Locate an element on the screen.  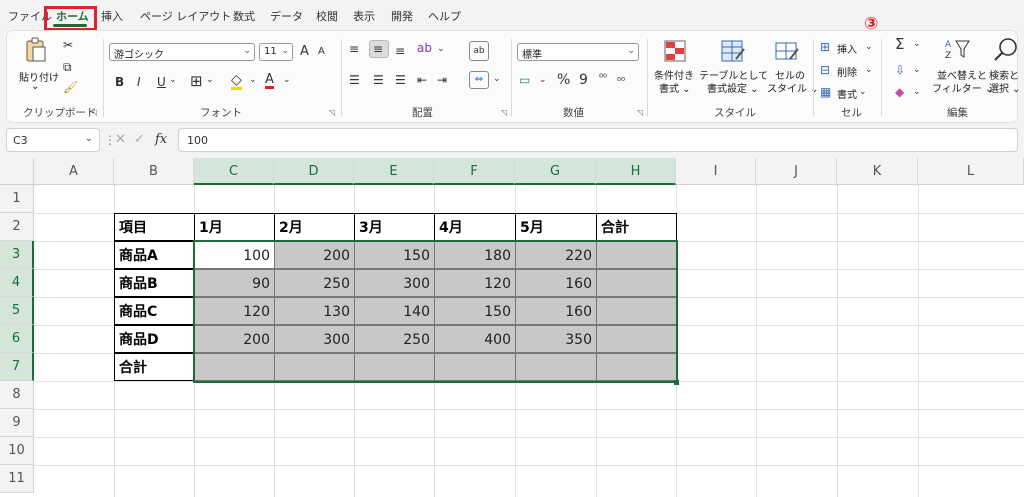
align-bottom-icon: ≡ is located at coordinates (400, 51).